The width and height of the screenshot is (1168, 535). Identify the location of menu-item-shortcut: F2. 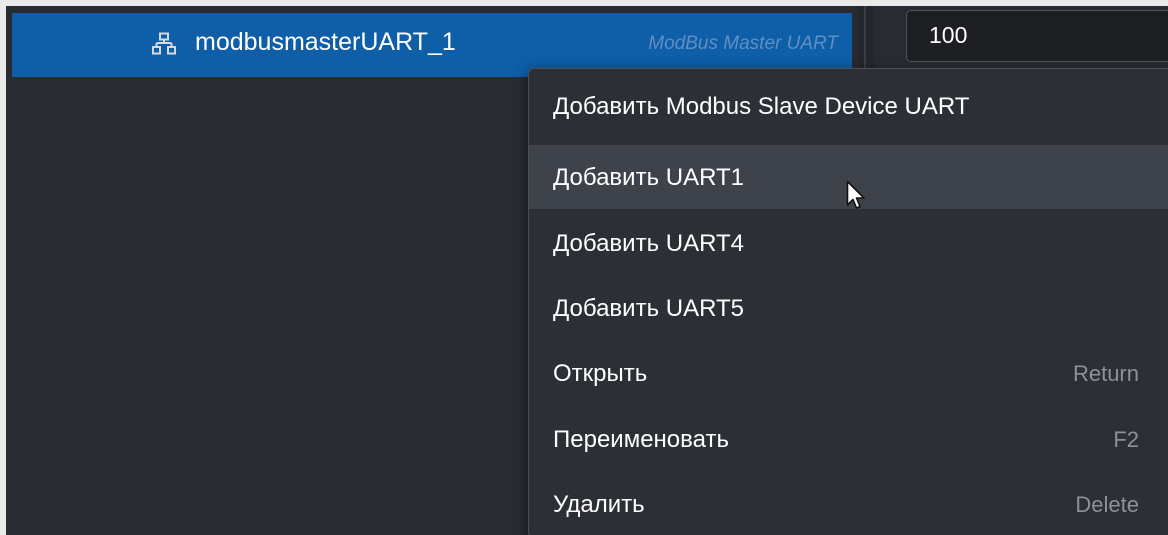
(1126, 439).